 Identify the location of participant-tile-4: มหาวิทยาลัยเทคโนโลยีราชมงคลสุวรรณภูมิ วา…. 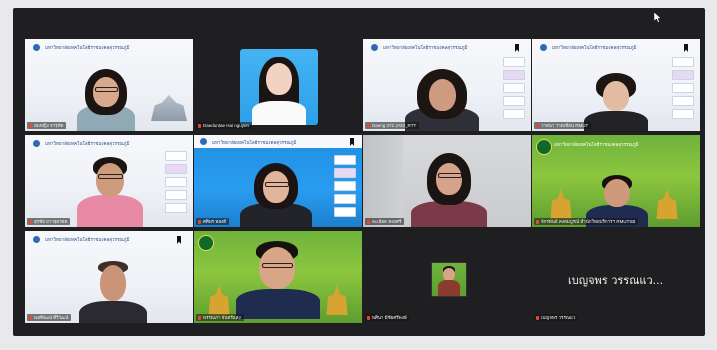
(616, 85).